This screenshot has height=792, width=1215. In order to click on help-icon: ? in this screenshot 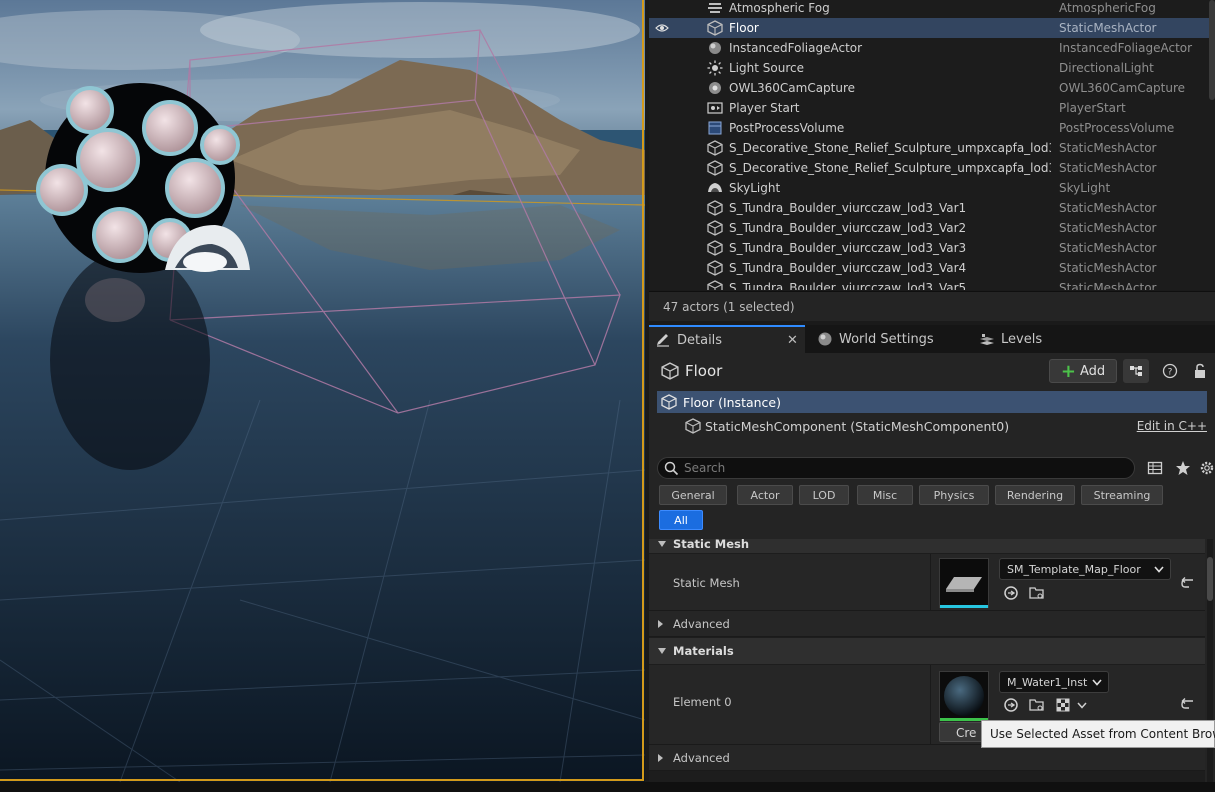, I will do `click(1170, 371)`.